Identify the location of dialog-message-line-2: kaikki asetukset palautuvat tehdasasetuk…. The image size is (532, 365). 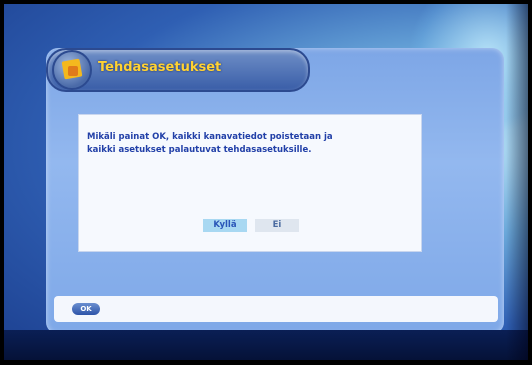
(199, 150).